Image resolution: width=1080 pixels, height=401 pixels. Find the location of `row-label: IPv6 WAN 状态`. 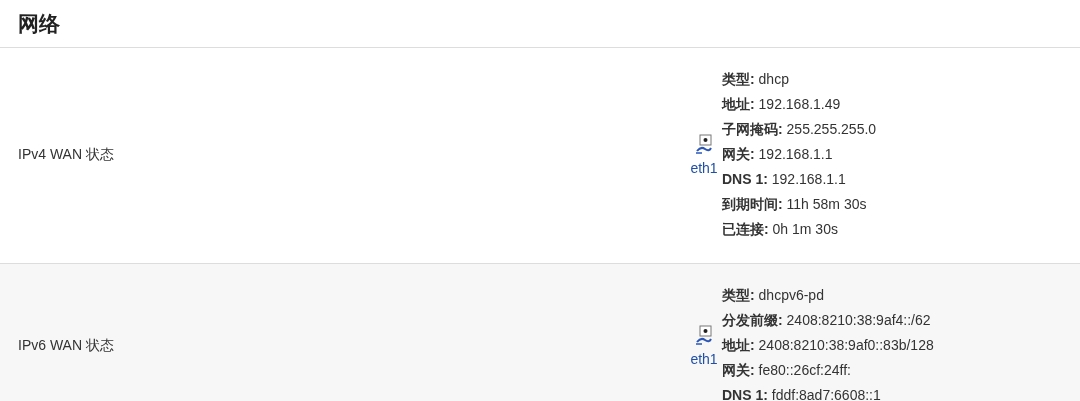

row-label: IPv6 WAN 状态 is located at coordinates (66, 345).